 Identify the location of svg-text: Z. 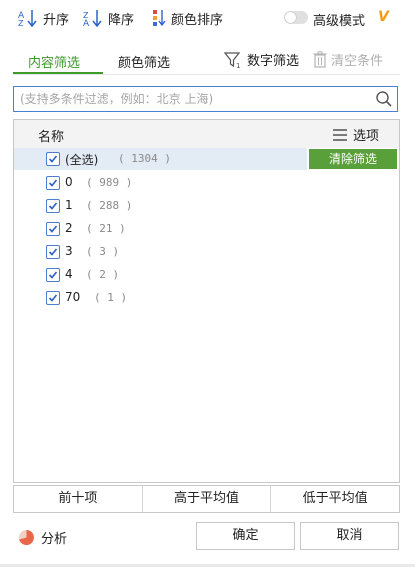
(21, 23).